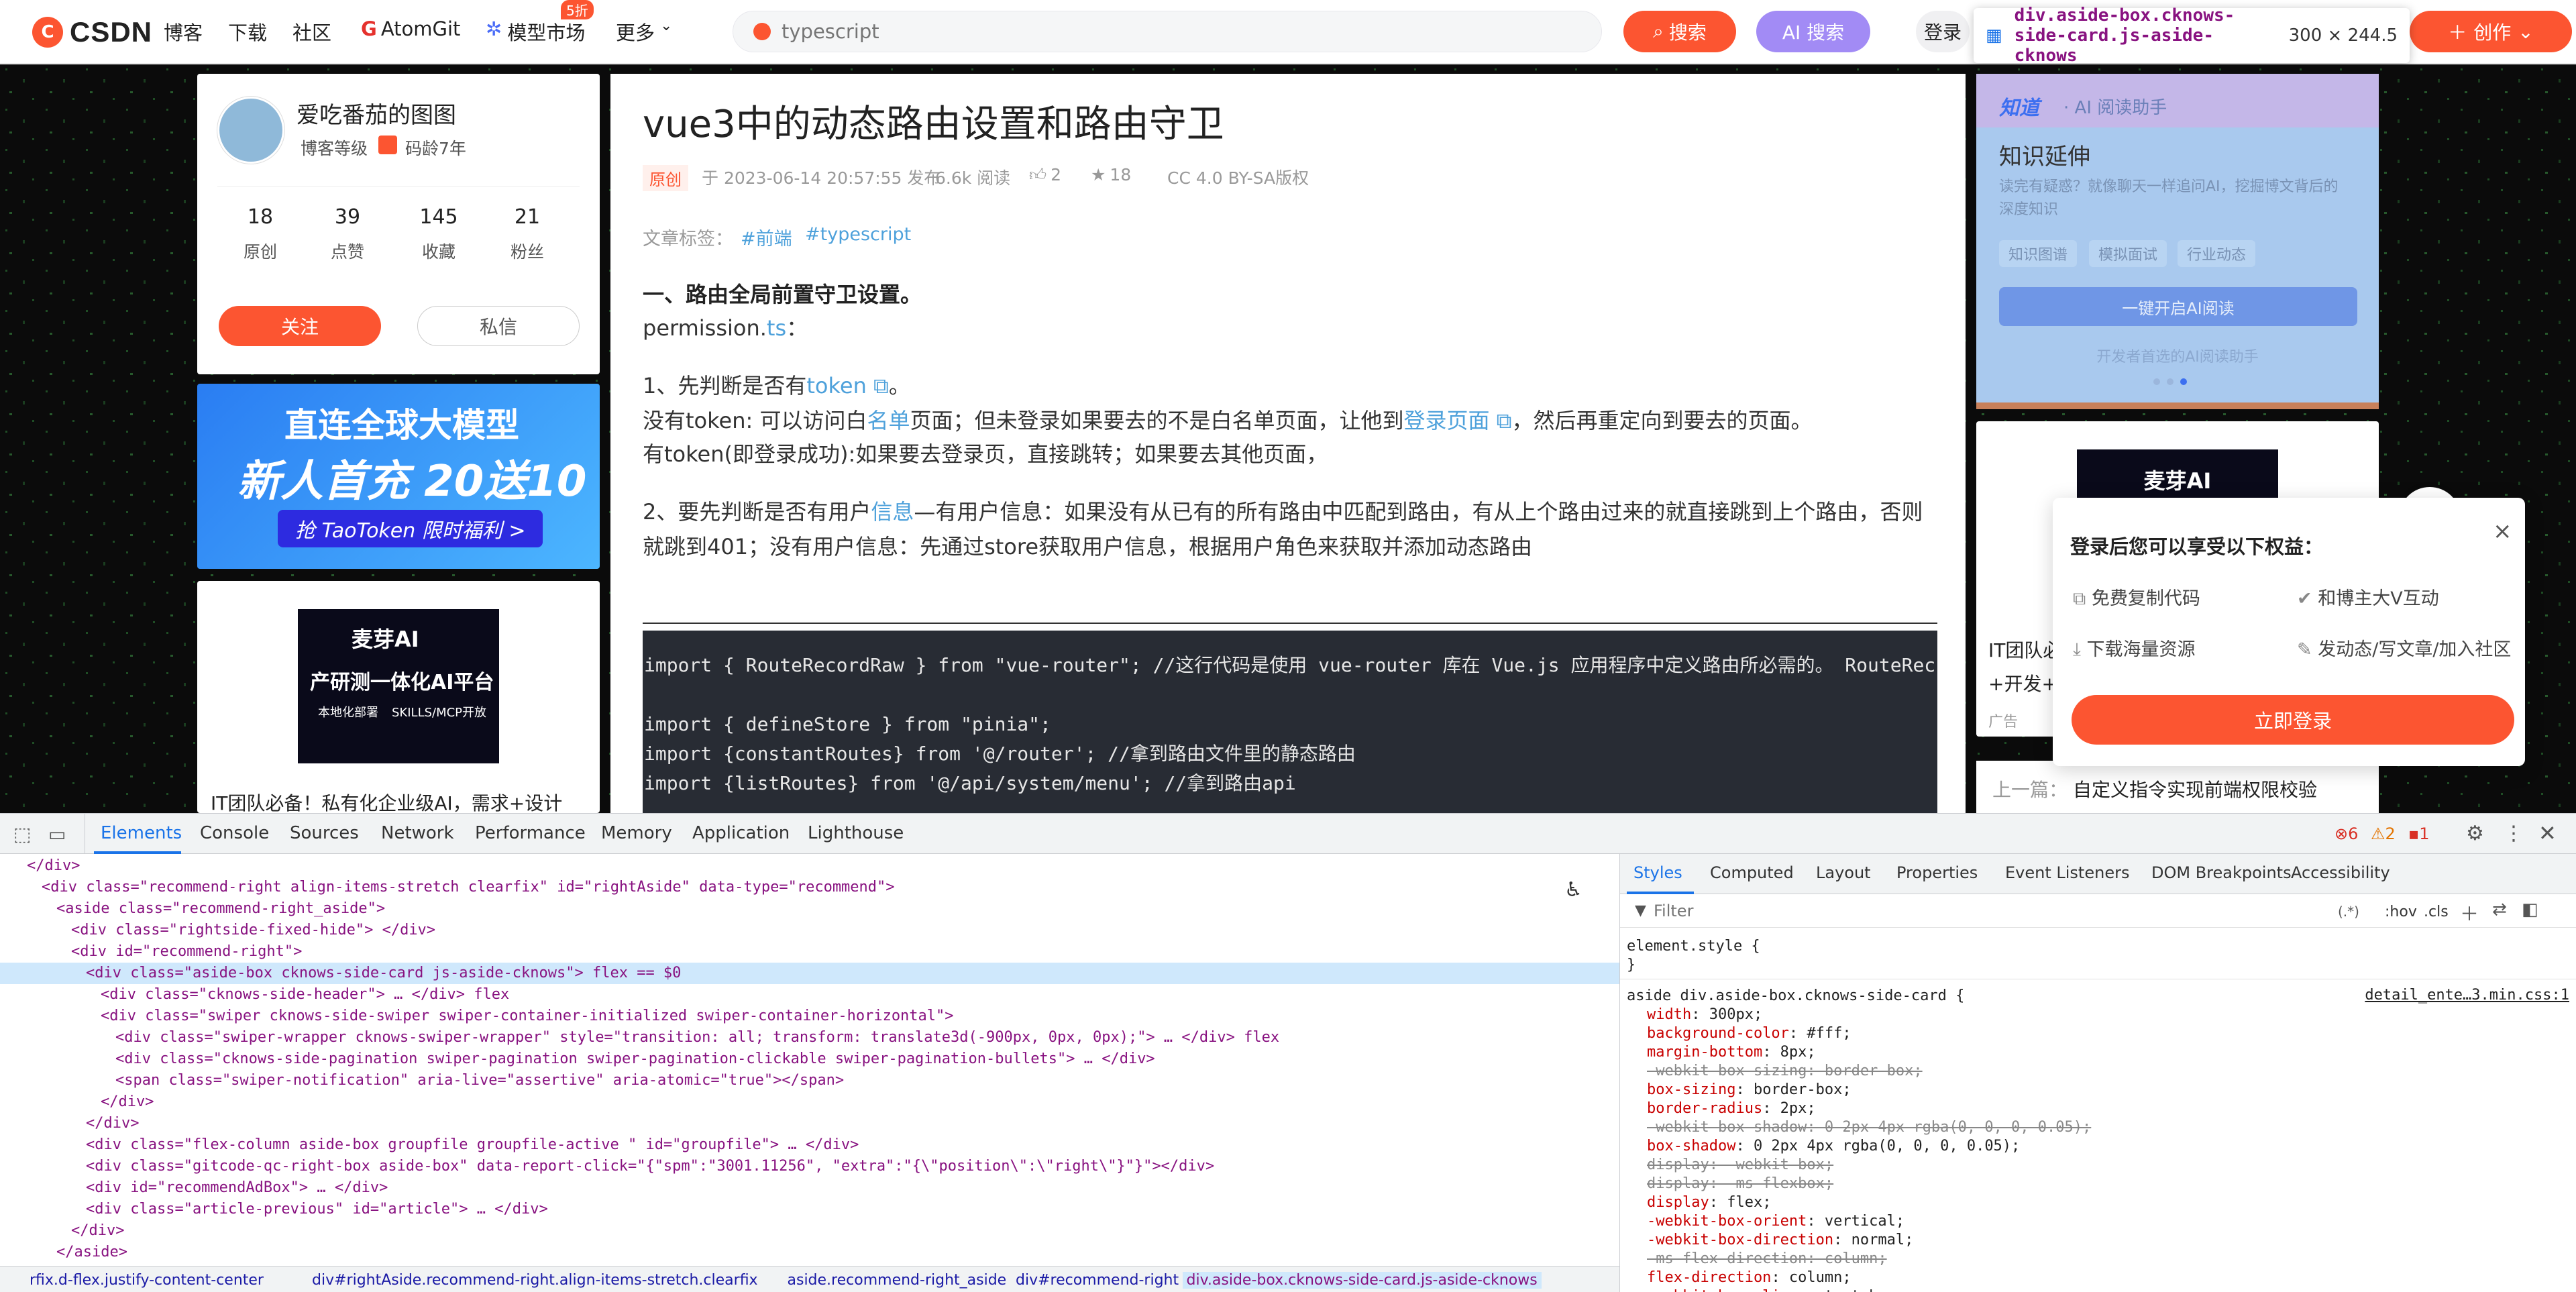  Describe the element at coordinates (856, 833) in the screenshot. I see `tab-lighthouse: Lighthouse` at that location.